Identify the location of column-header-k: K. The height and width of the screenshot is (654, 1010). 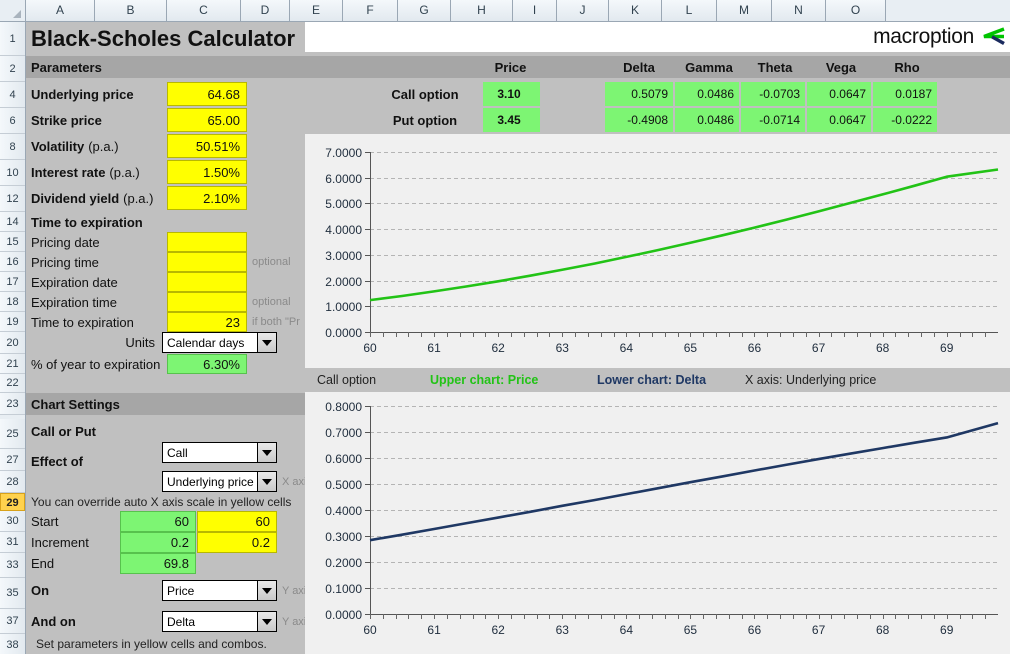
(635, 10).